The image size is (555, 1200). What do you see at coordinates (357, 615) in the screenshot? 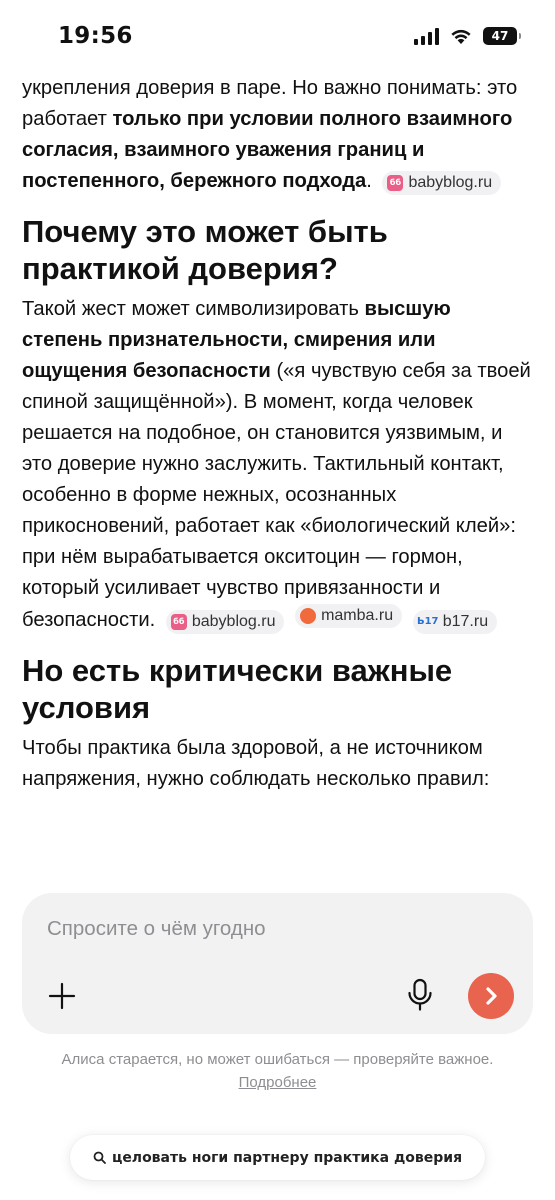
I see `source-chip-label: mamba.ru` at bounding box center [357, 615].